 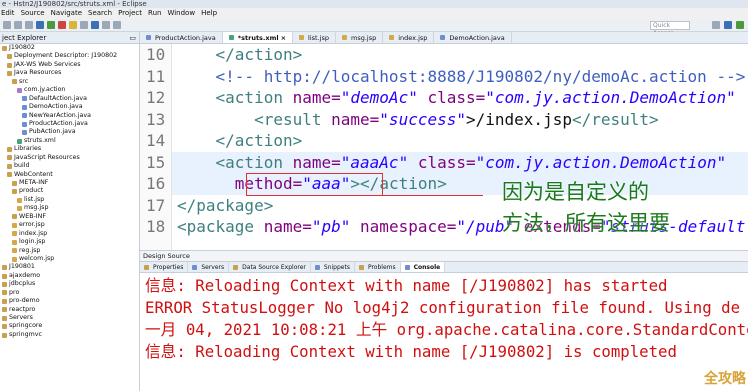 I want to click on tree-item: NewYearAction.java, so click(x=69, y=116).